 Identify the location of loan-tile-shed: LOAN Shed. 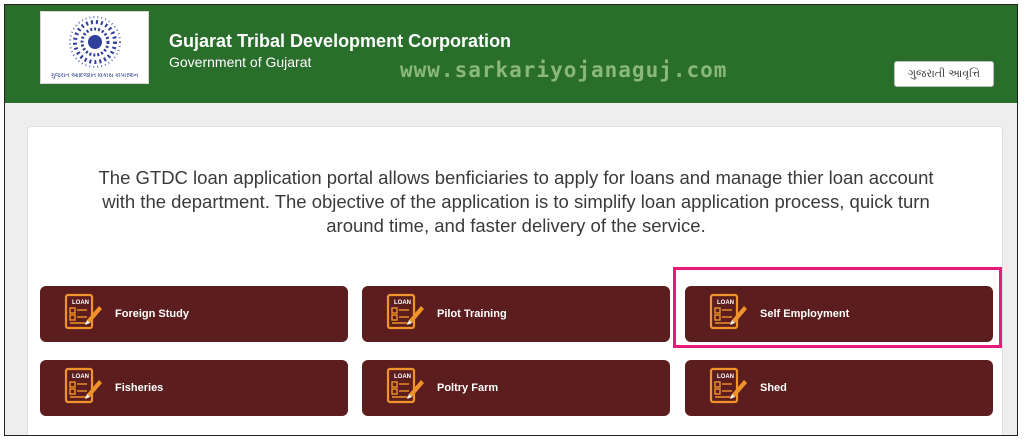
(839, 388).